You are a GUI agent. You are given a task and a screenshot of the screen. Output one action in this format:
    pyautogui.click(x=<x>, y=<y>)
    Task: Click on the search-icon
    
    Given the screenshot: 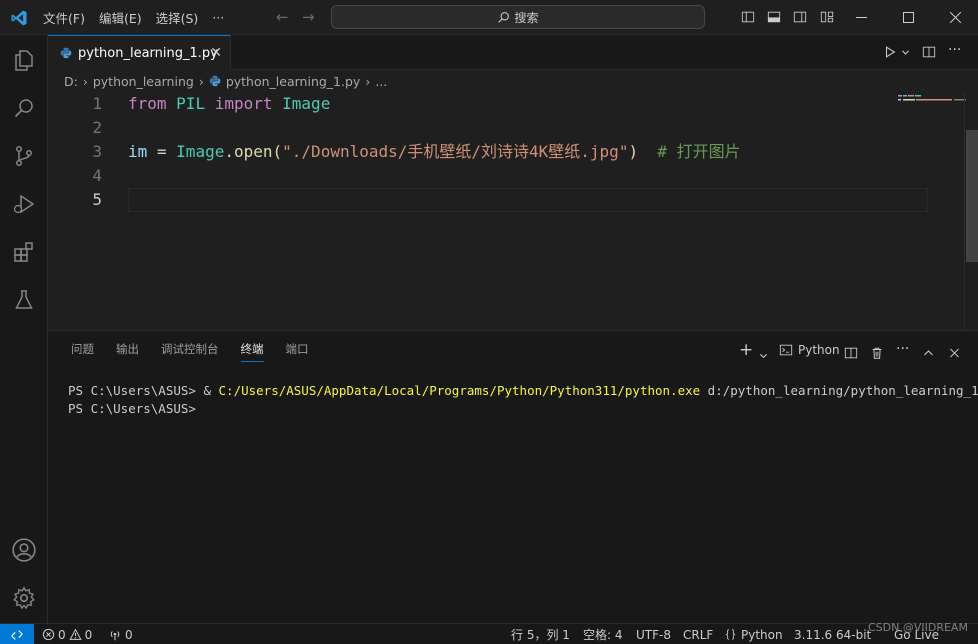 What is the action you would take?
    pyautogui.click(x=23, y=108)
    